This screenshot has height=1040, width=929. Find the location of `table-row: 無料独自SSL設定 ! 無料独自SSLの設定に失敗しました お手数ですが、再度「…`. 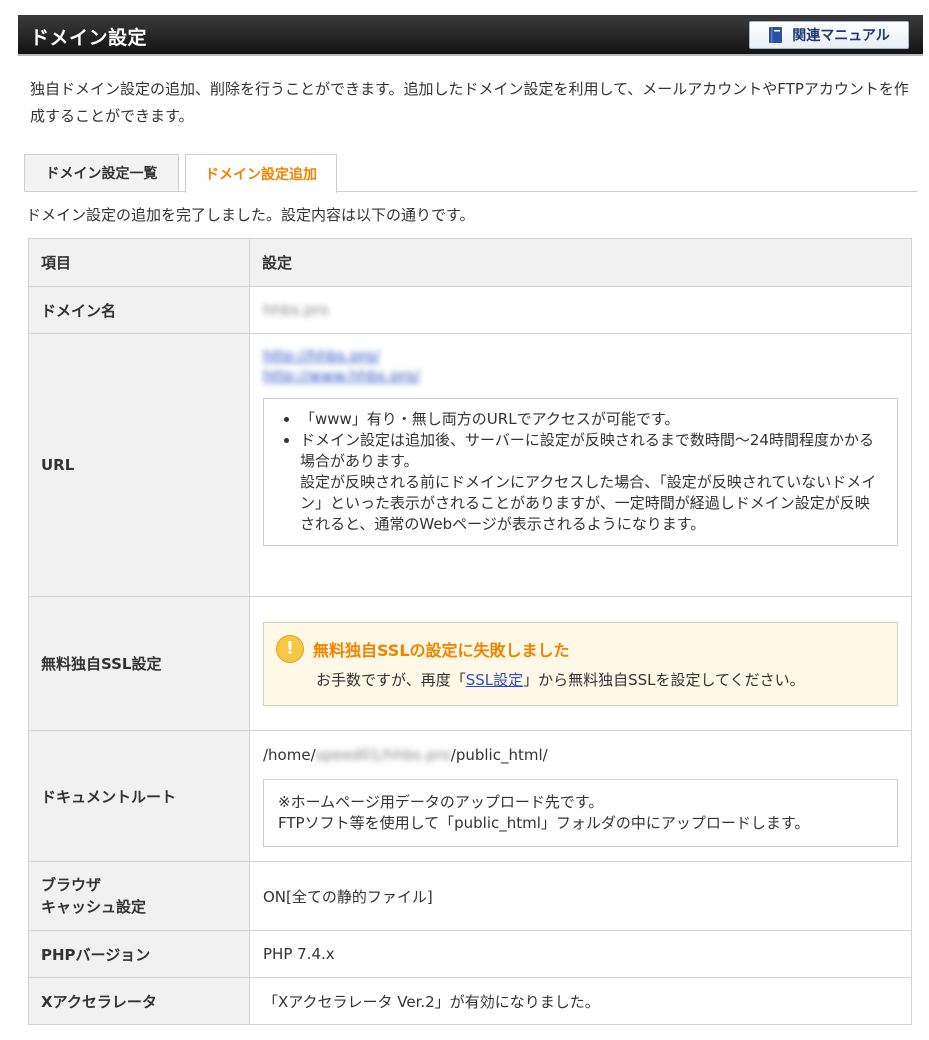

table-row: 無料独自SSL設定 ! 無料独自SSLの設定に失敗しました お手数ですが、再度「… is located at coordinates (470, 663).